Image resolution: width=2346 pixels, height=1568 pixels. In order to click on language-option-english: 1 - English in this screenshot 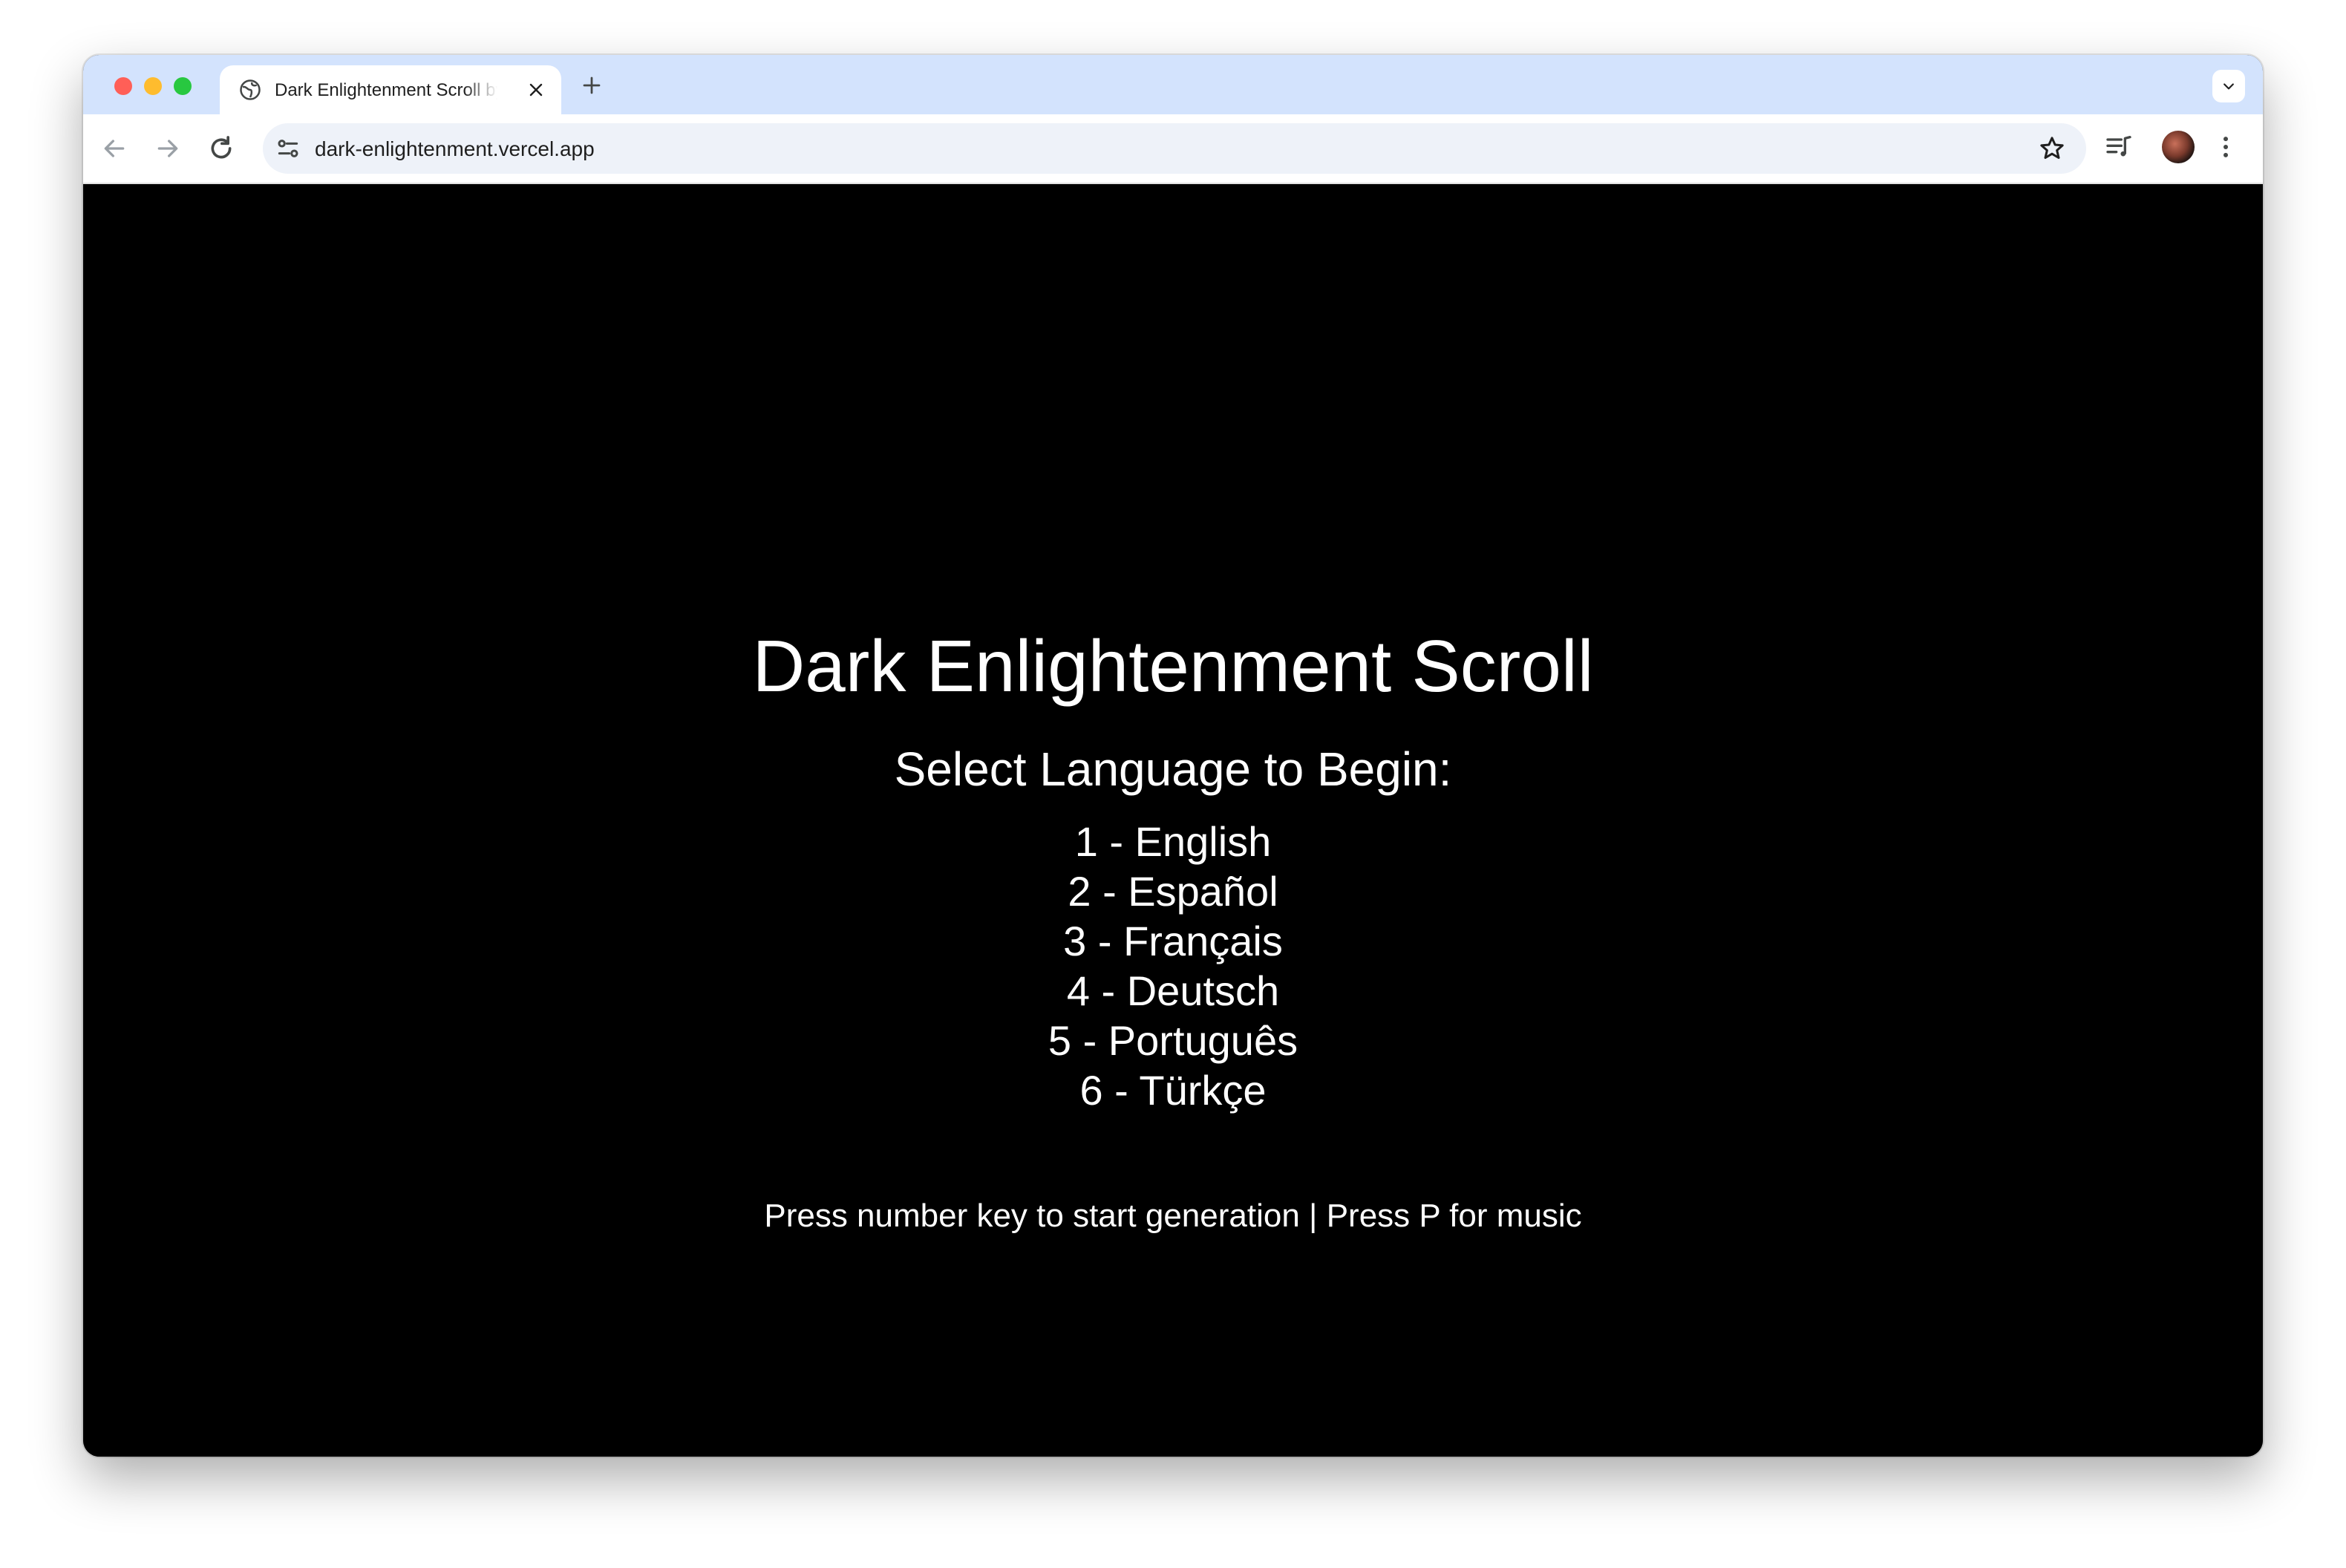, I will do `click(1173, 841)`.